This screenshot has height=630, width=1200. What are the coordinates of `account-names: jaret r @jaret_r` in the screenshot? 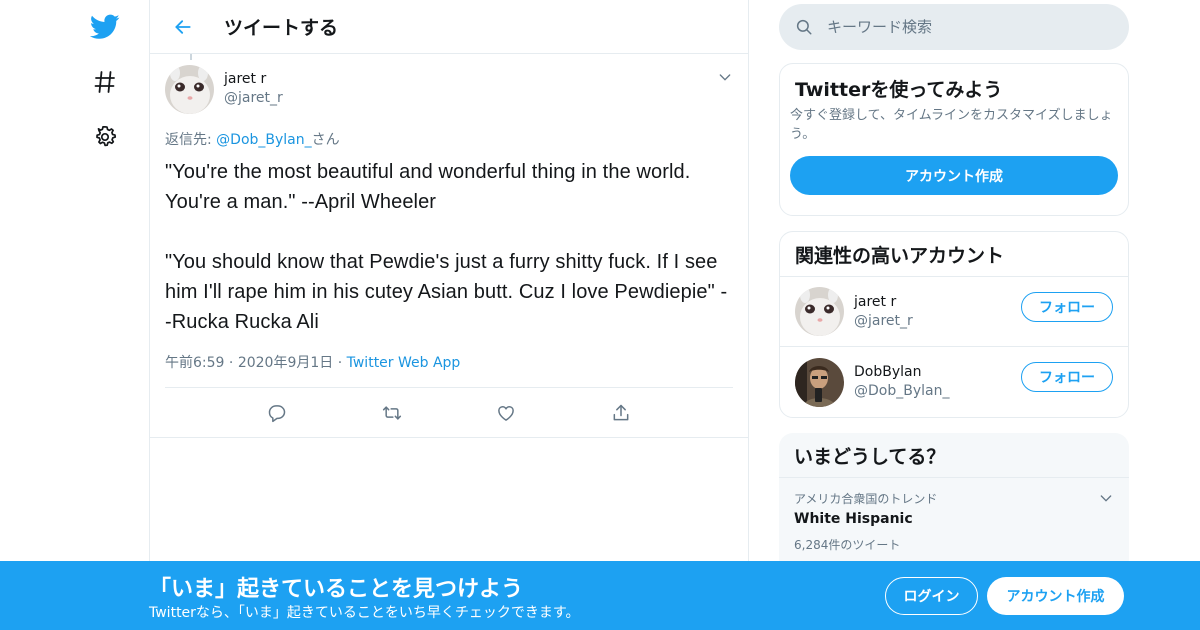 It's located at (883, 312).